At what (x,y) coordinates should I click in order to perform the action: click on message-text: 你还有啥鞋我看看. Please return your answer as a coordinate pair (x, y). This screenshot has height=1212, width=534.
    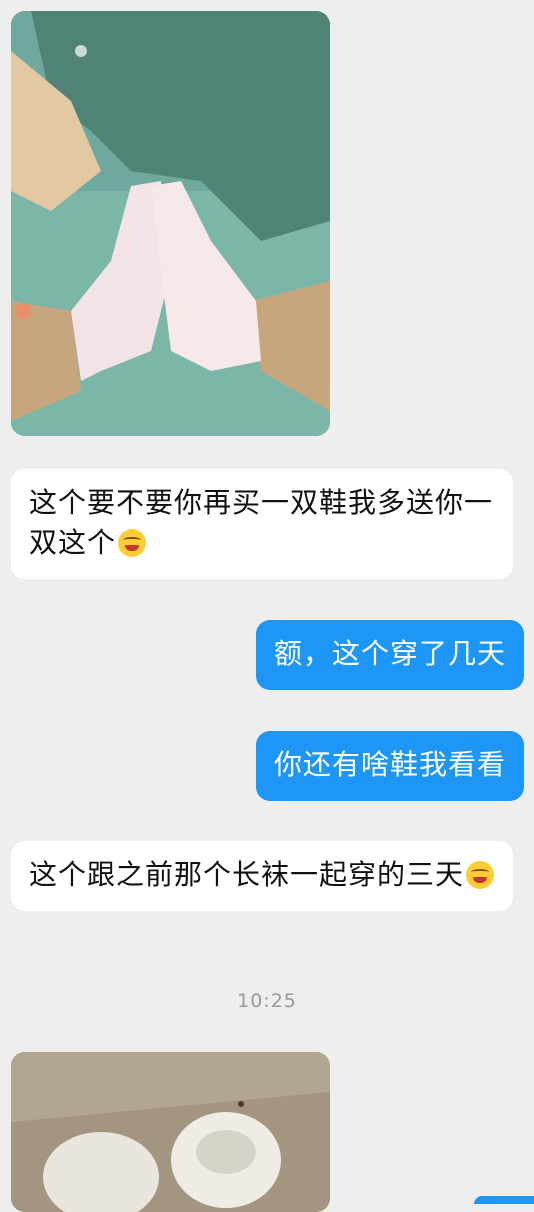
    Looking at the image, I should click on (389, 764).